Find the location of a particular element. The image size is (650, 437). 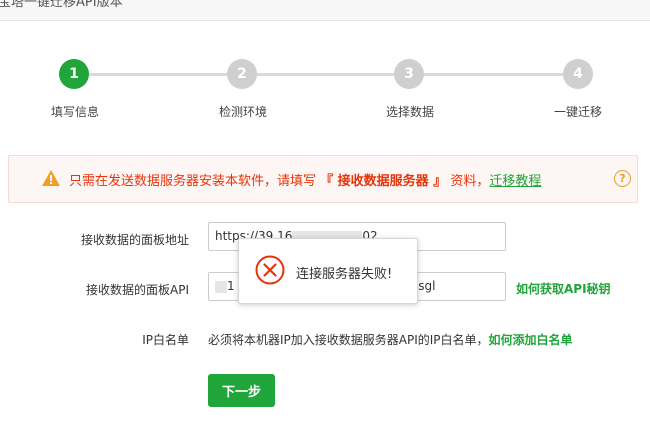

get-api-key-link: 如何获取API秘钥 is located at coordinates (563, 288).